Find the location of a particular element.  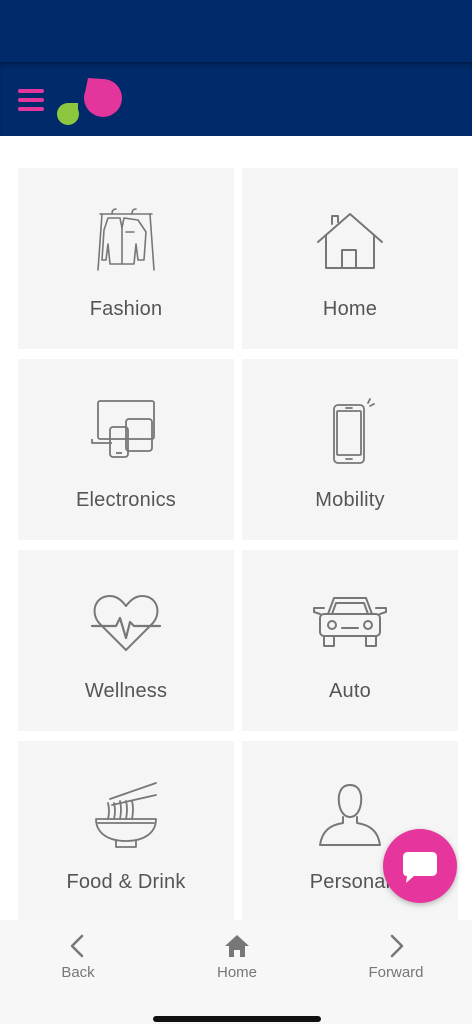

nav-home-button: Home is located at coordinates (237, 956).